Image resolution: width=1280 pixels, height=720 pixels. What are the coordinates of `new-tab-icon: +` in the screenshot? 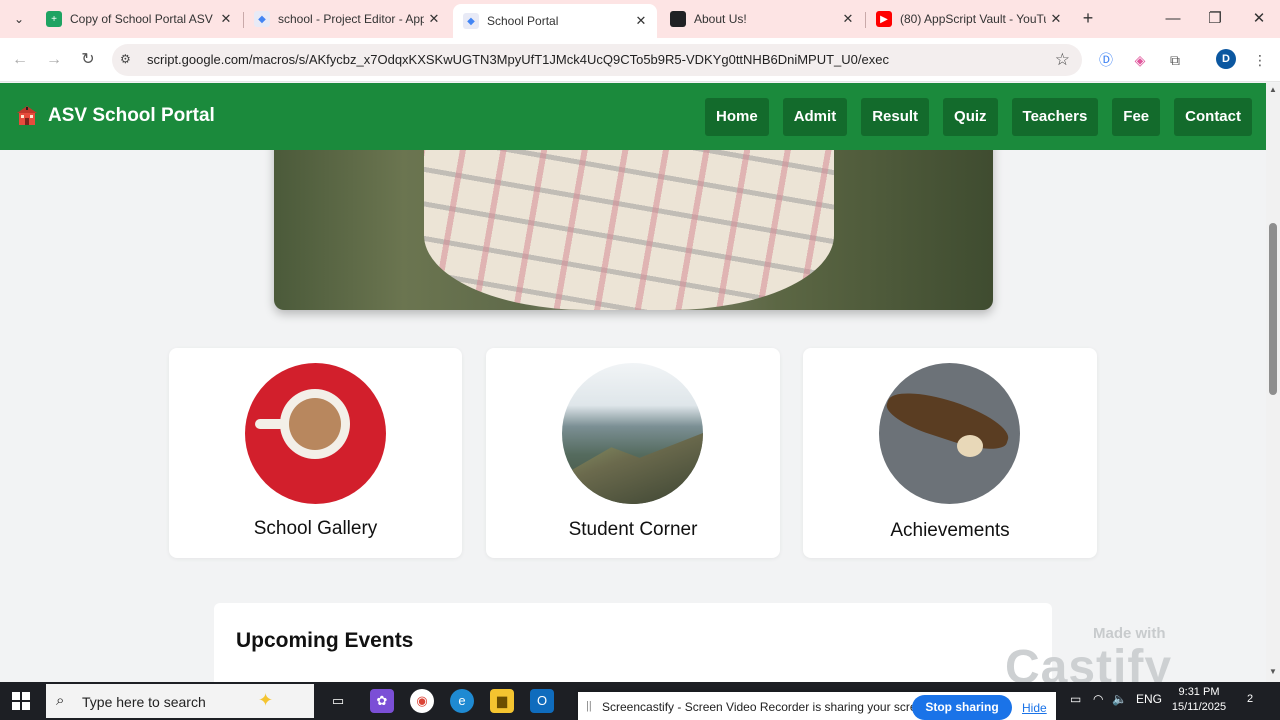 It's located at (1088, 19).